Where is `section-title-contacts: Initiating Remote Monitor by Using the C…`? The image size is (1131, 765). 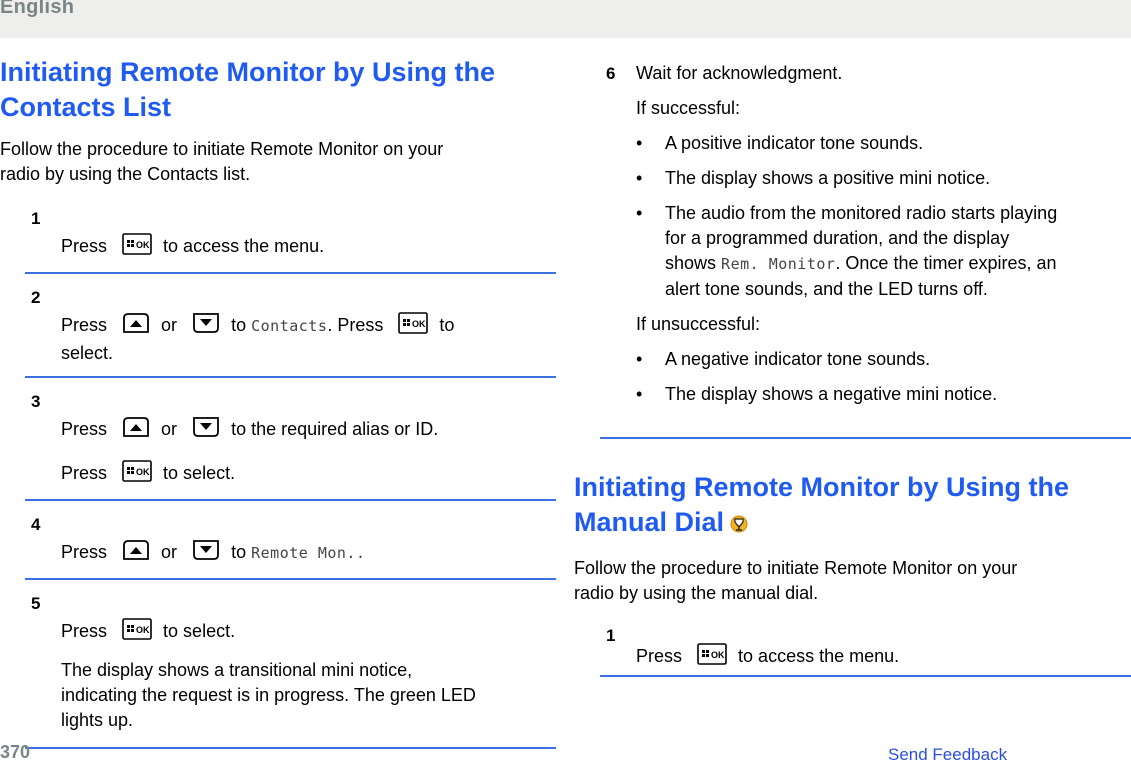
section-title-contacts: Initiating Remote Monitor by Using the C… is located at coordinates (278, 90).